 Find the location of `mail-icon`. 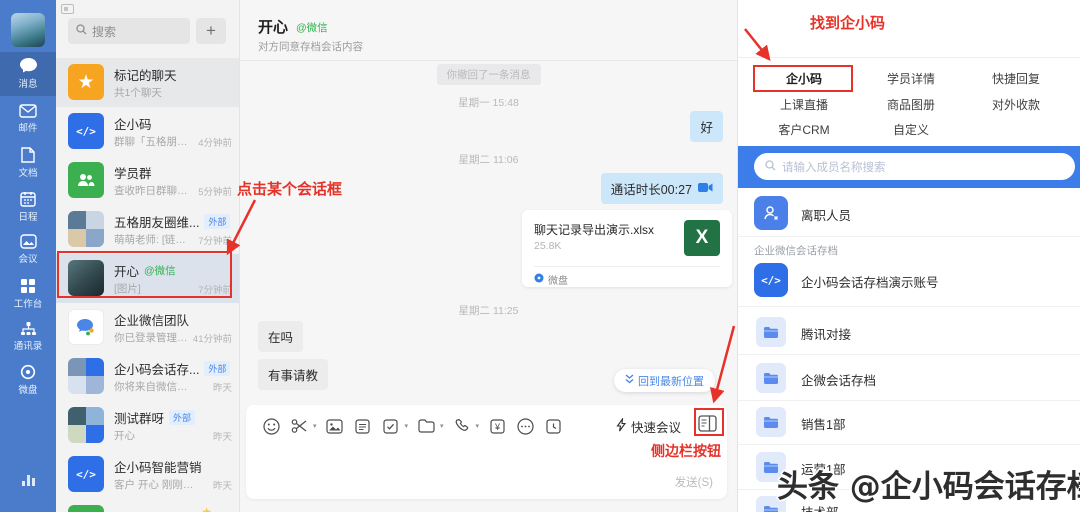

mail-icon is located at coordinates (28, 113).